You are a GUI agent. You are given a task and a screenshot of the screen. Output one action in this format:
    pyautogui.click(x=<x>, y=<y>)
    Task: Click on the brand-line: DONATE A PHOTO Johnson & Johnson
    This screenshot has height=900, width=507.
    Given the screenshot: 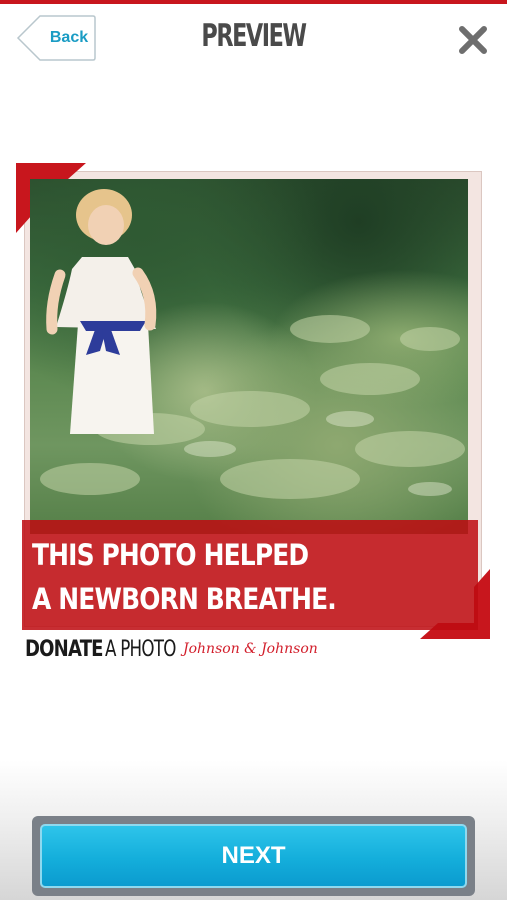 What is the action you would take?
    pyautogui.click(x=171, y=651)
    